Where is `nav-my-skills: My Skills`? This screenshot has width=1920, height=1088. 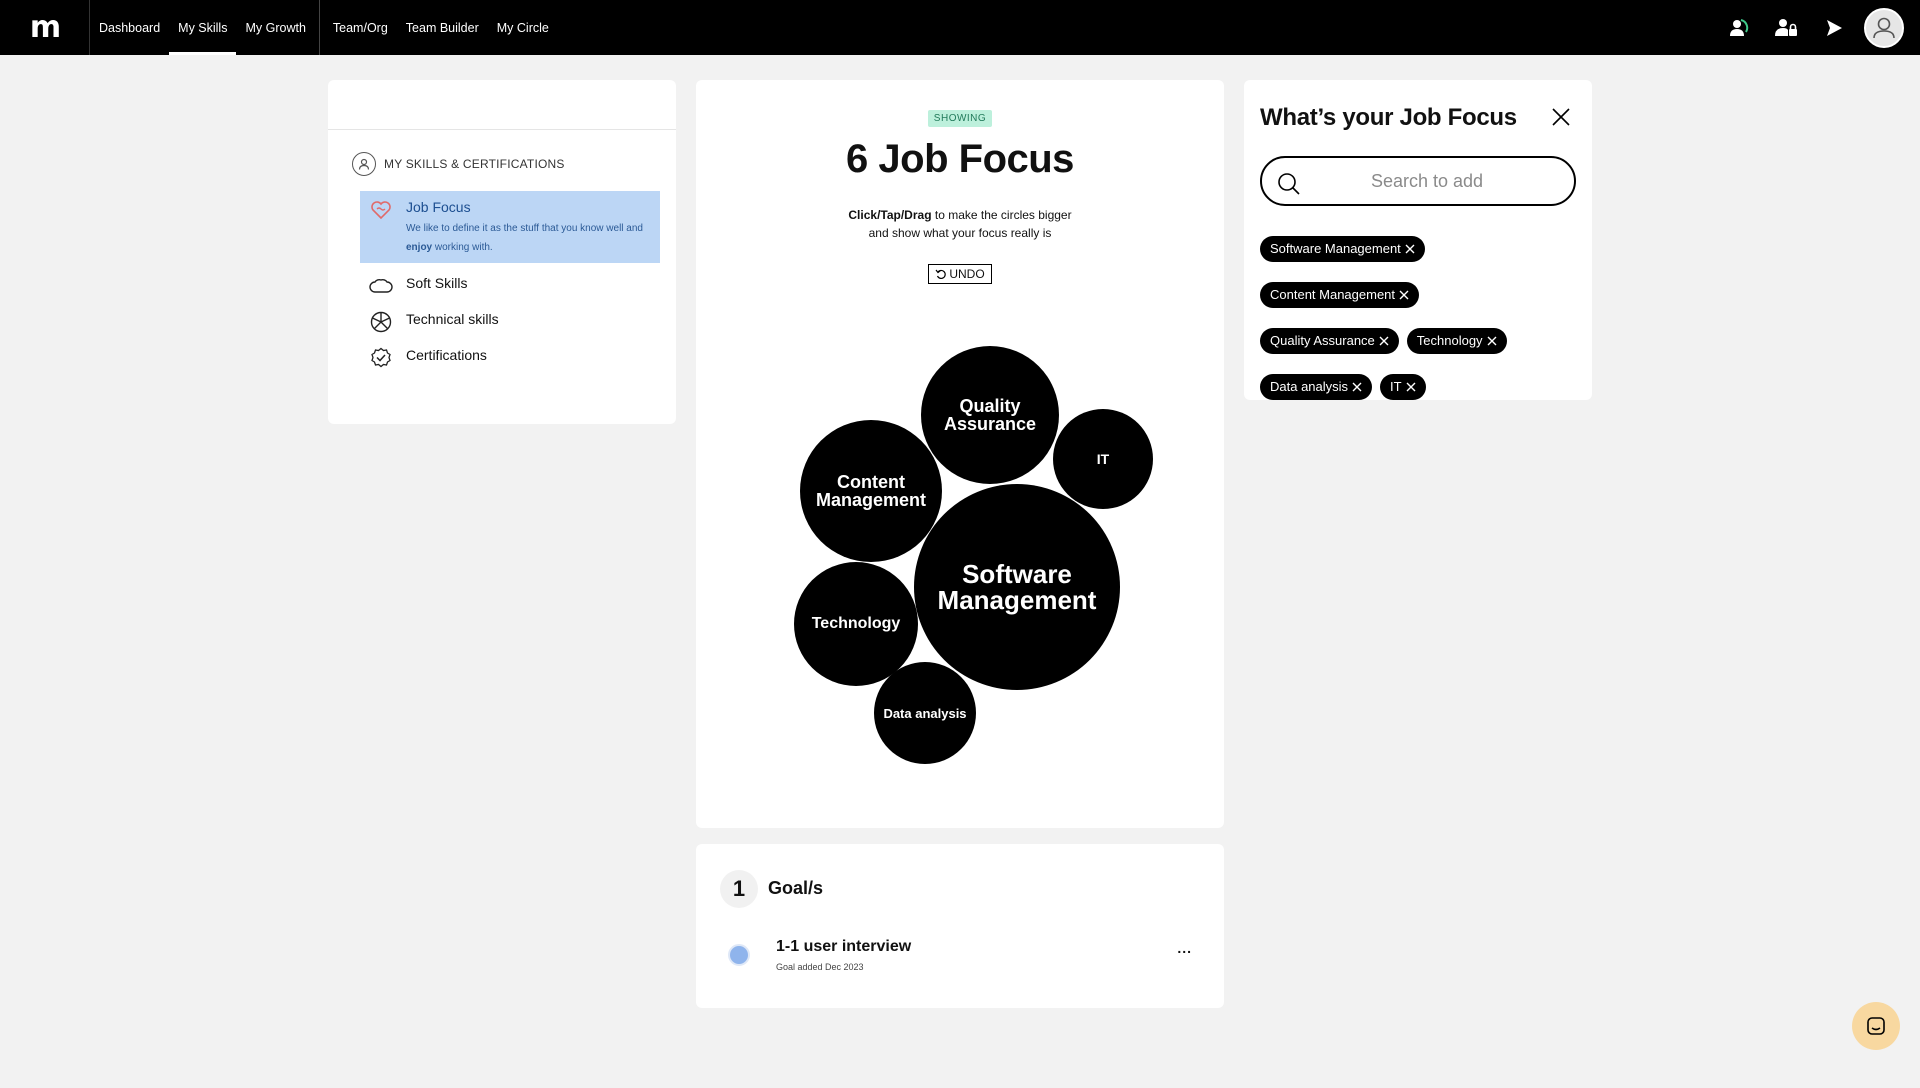 nav-my-skills: My Skills is located at coordinates (203, 27).